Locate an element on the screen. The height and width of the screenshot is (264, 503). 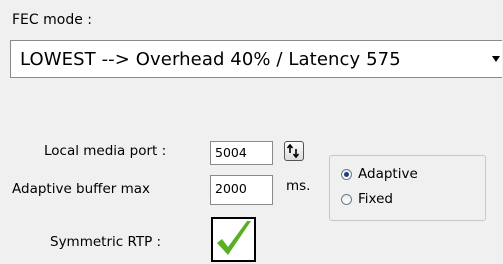
radio-adaptive: Adaptive is located at coordinates (379, 174).